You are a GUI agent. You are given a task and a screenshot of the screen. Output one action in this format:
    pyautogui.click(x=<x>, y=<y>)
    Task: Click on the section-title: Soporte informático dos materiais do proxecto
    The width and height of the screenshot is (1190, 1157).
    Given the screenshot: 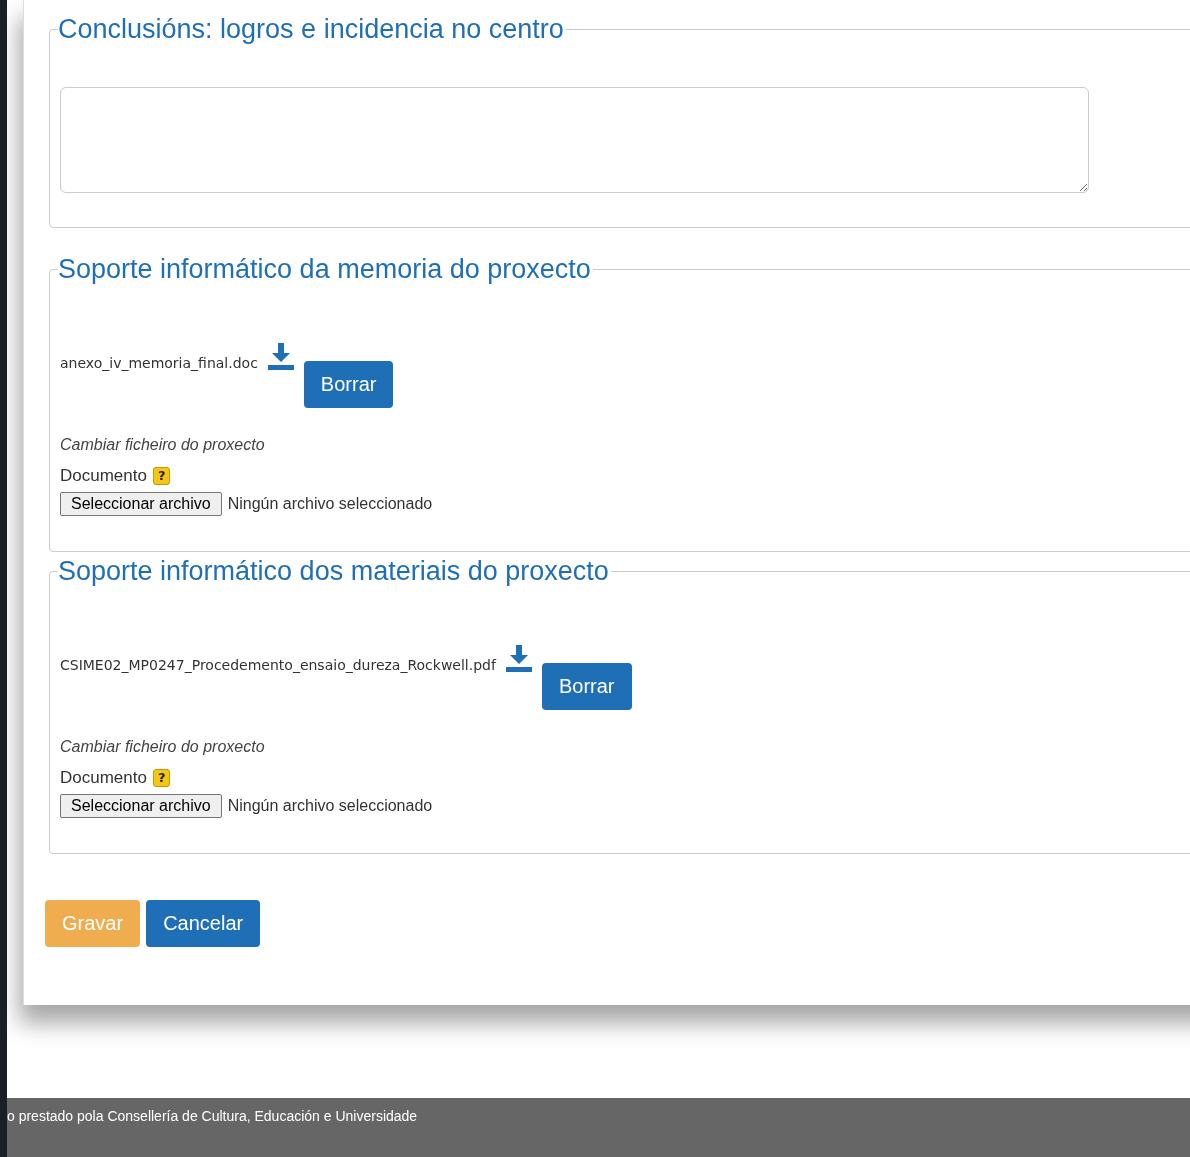 What is the action you would take?
    pyautogui.click(x=334, y=571)
    